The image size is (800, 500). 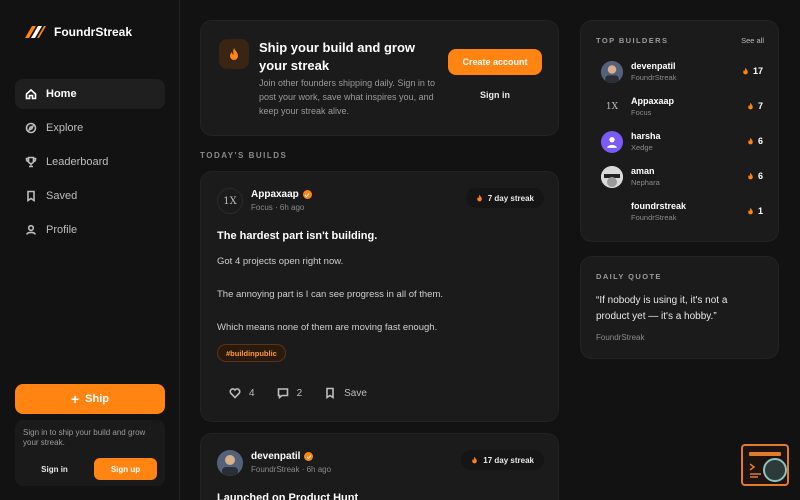 What do you see at coordinates (78, 32) in the screenshot?
I see `brand: FoundrStreak` at bounding box center [78, 32].